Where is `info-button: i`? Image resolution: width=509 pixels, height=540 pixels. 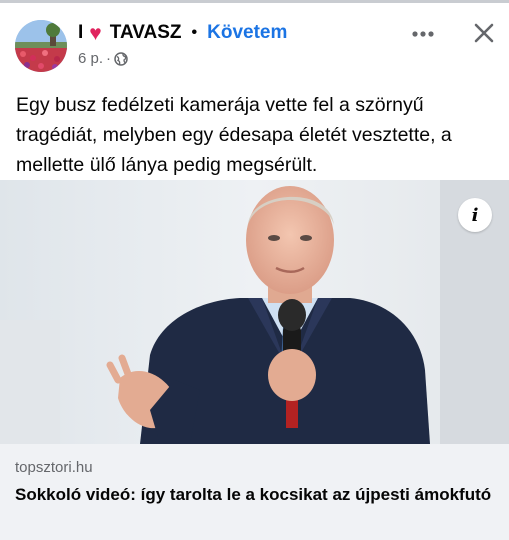 info-button: i is located at coordinates (475, 215).